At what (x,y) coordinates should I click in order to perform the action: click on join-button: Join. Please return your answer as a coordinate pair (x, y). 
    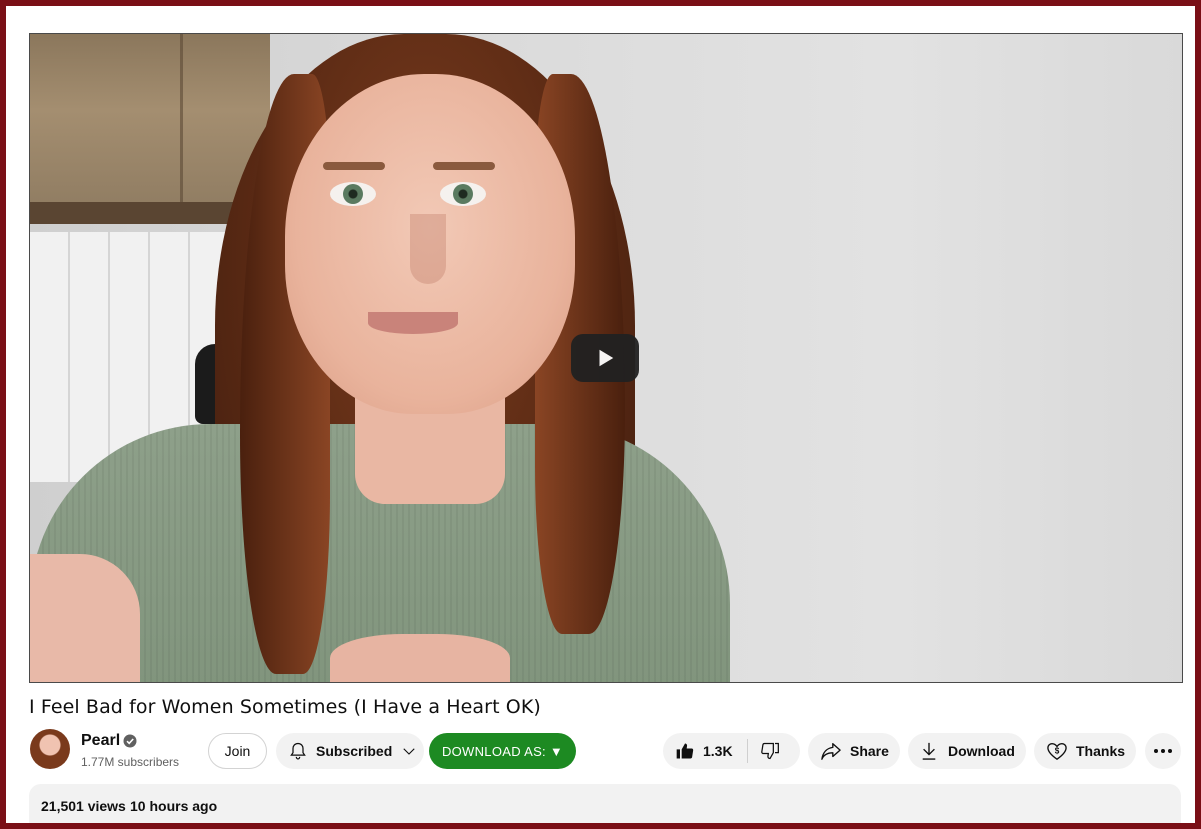
    Looking at the image, I should click on (237, 751).